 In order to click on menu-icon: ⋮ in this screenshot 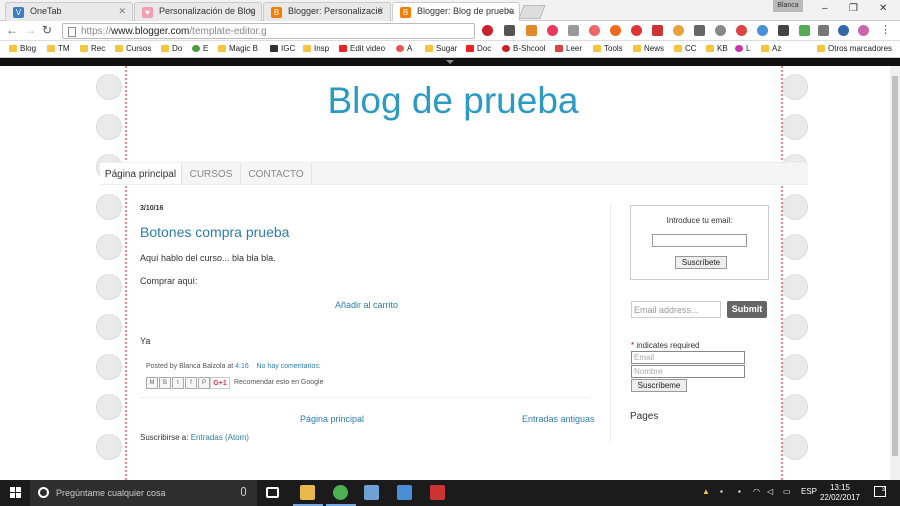, I will do `click(885, 29)`.